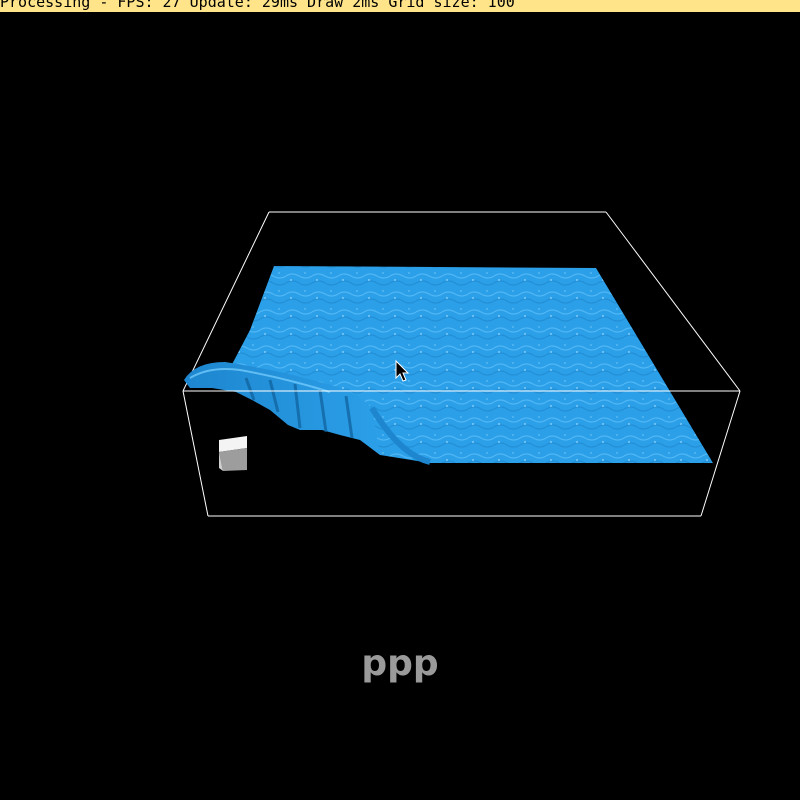 This screenshot has height=800, width=800. I want to click on water-surface, so click(470, 364).